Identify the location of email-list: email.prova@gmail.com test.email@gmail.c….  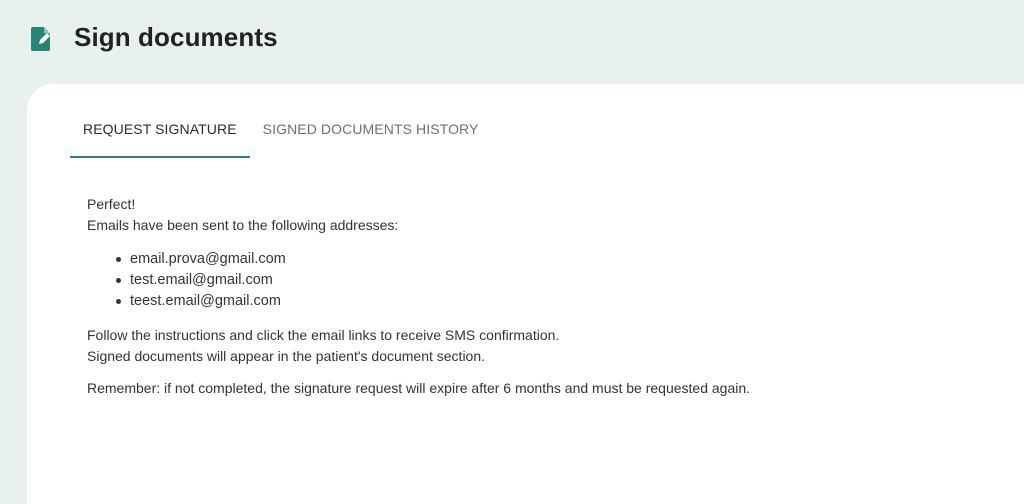
(537, 280).